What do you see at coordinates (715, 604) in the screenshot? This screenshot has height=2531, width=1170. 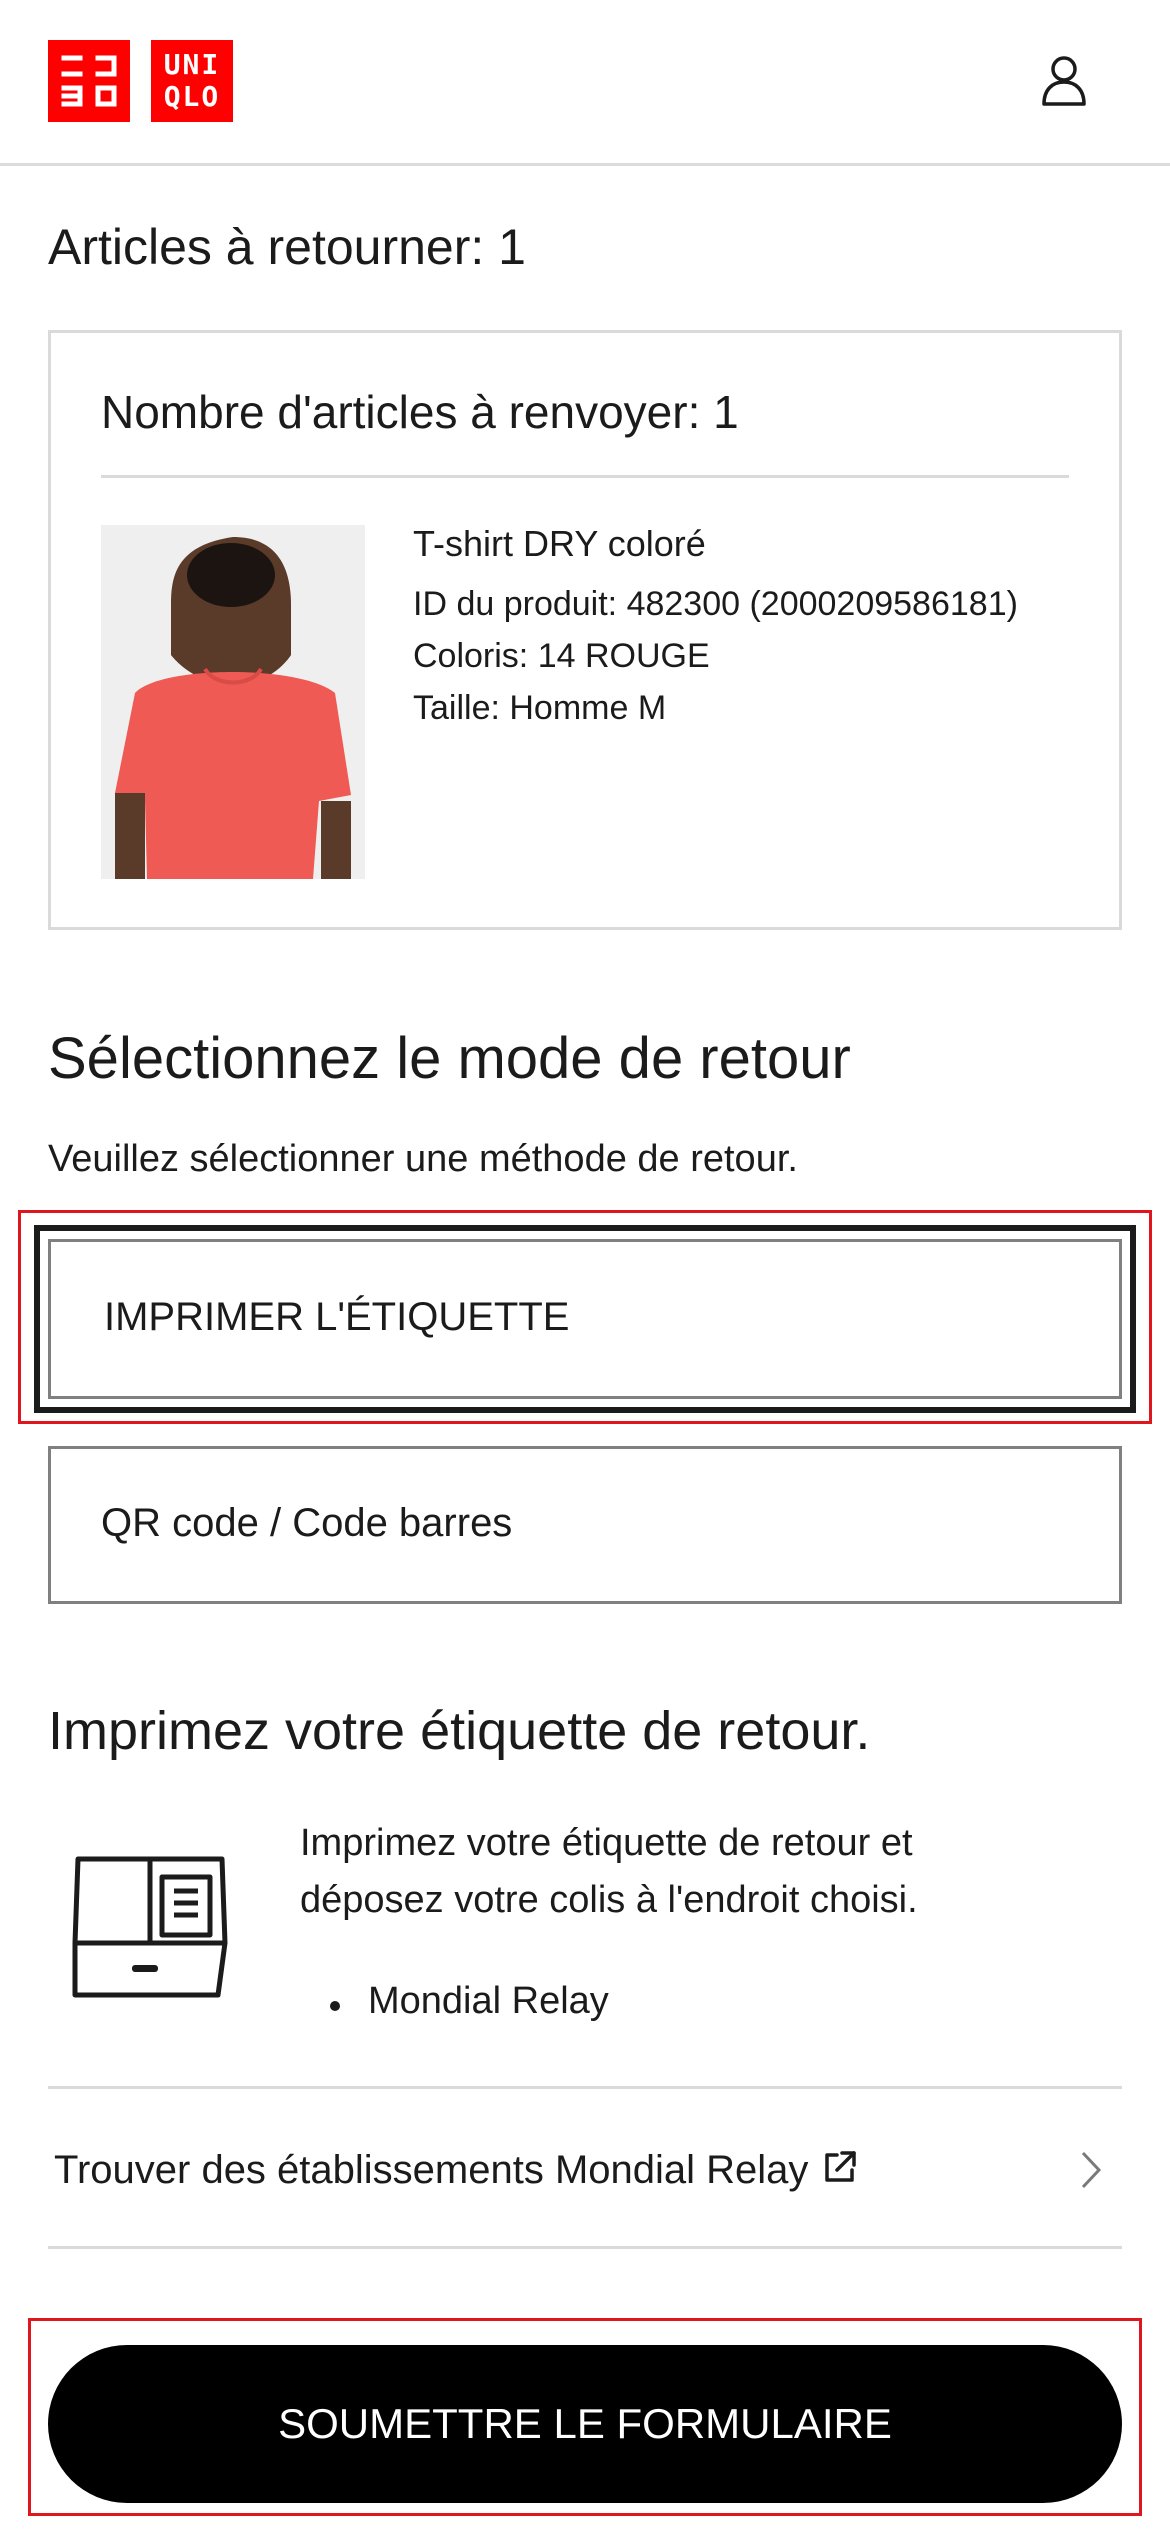 I see `product-id: ID du produit: 482300 (2000209586181)` at bounding box center [715, 604].